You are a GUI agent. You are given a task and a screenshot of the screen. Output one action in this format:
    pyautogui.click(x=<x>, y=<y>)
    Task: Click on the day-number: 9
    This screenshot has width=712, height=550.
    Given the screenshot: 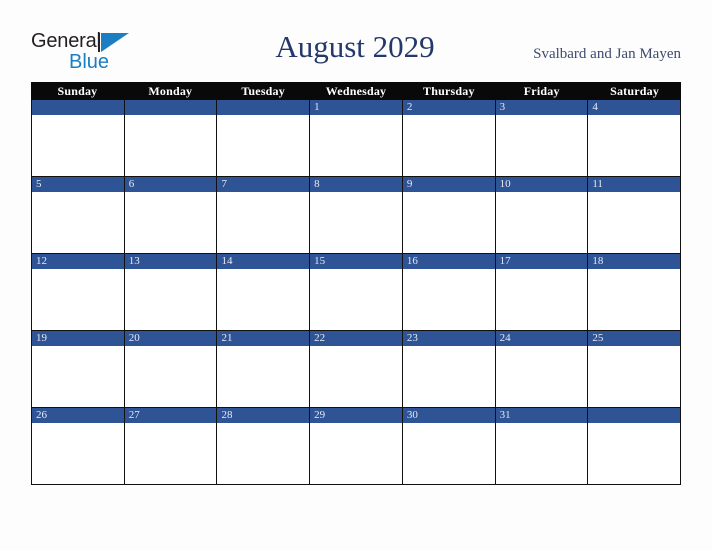 What is the action you would take?
    pyautogui.click(x=448, y=184)
    